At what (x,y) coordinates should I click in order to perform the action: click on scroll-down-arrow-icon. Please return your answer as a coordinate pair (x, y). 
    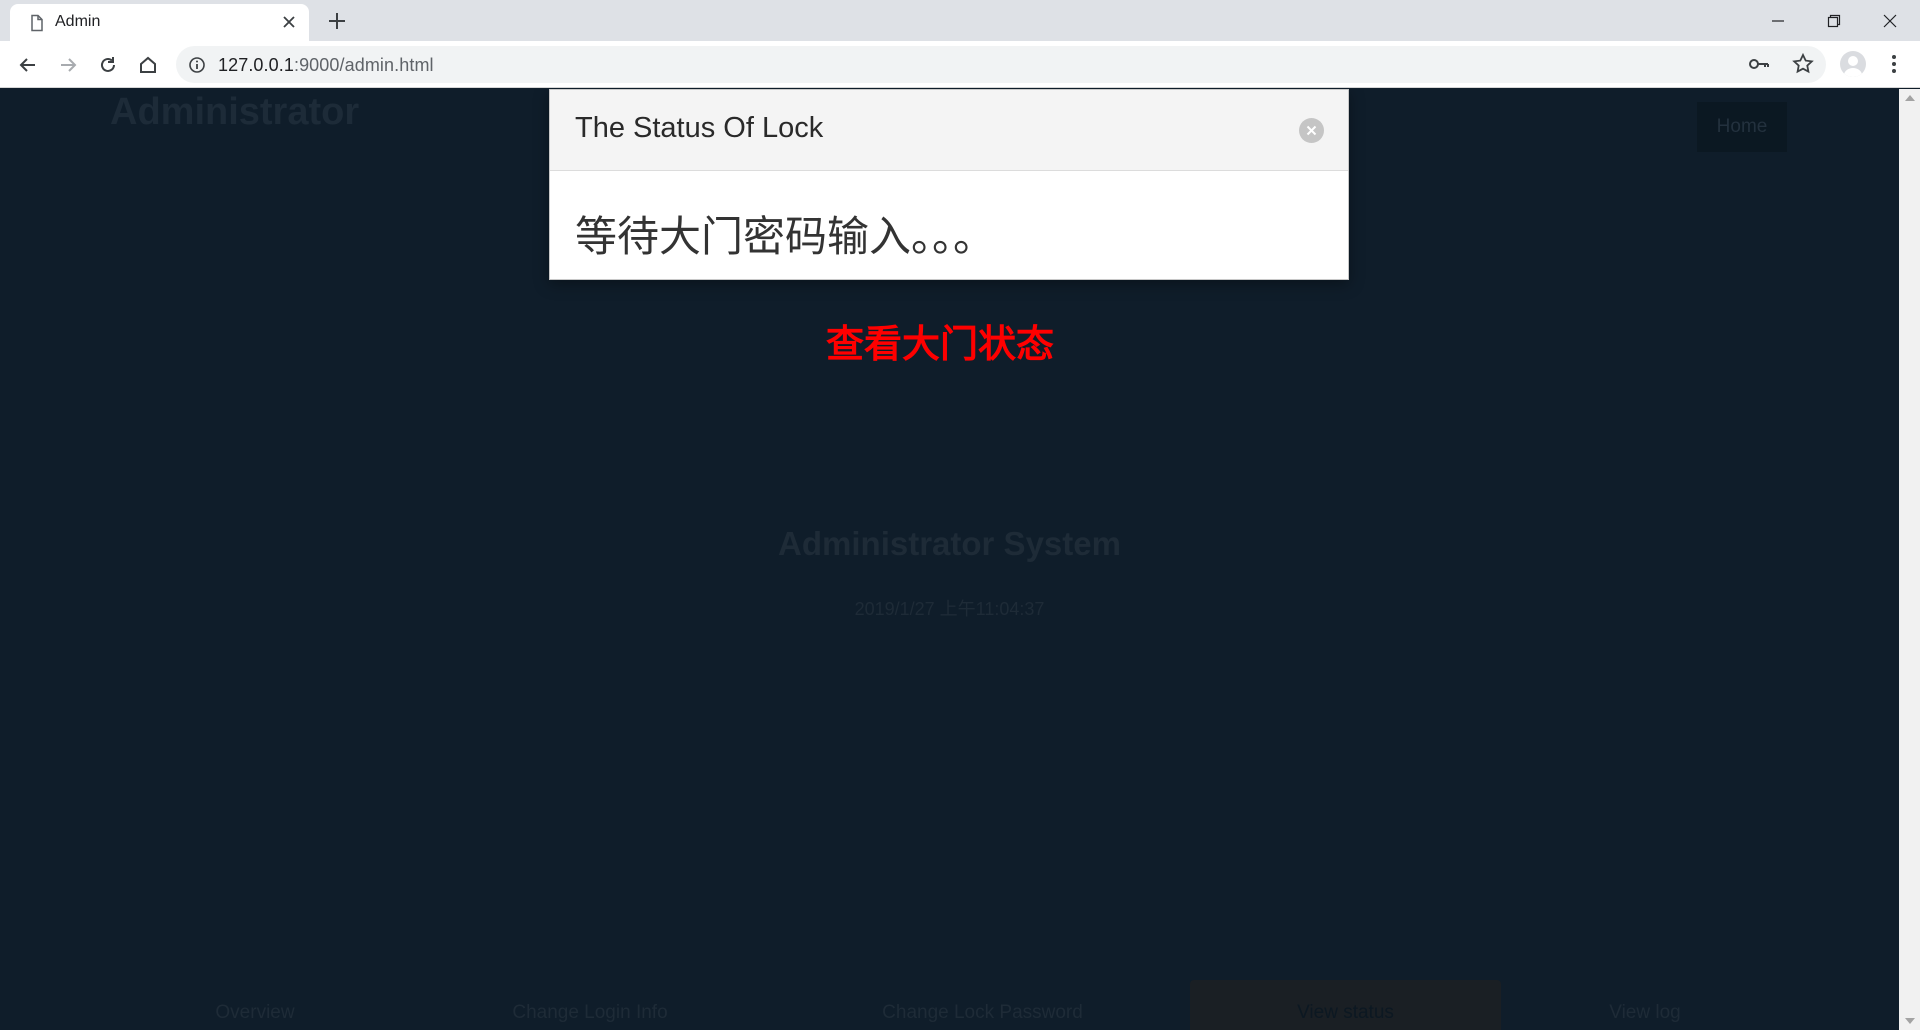
    Looking at the image, I should click on (1910, 1021).